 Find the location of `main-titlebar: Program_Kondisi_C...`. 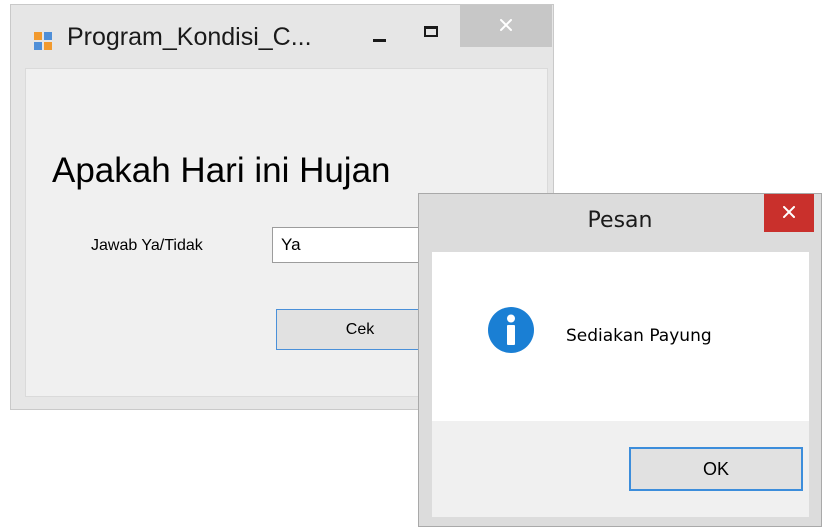

main-titlebar: Program_Kondisi_C... is located at coordinates (282, 35).